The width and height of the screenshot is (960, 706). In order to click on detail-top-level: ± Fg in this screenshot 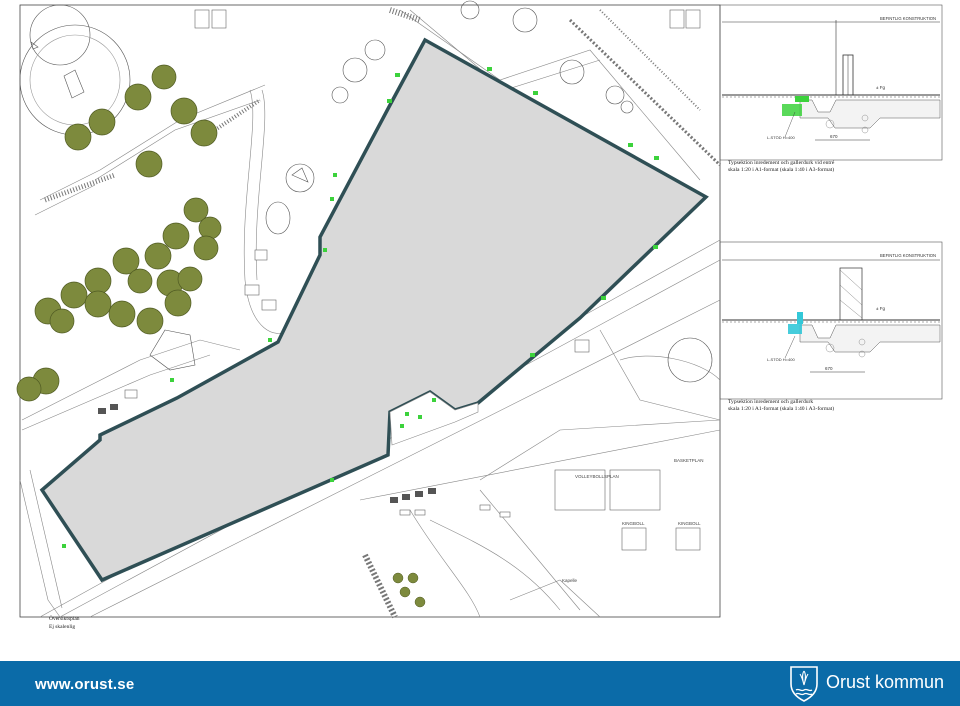, I will do `click(880, 87)`.